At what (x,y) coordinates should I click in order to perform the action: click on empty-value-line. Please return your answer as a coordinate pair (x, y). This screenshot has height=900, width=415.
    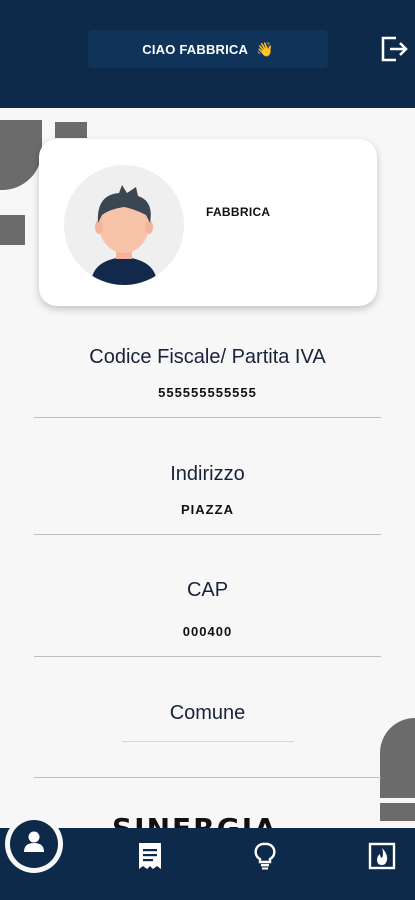
    Looking at the image, I should click on (207, 741).